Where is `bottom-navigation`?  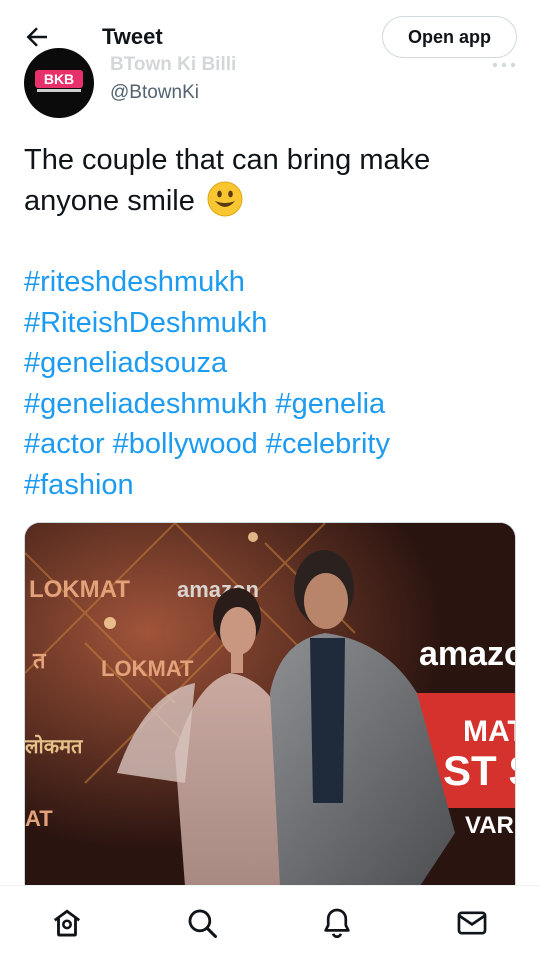 bottom-navigation is located at coordinates (270, 922).